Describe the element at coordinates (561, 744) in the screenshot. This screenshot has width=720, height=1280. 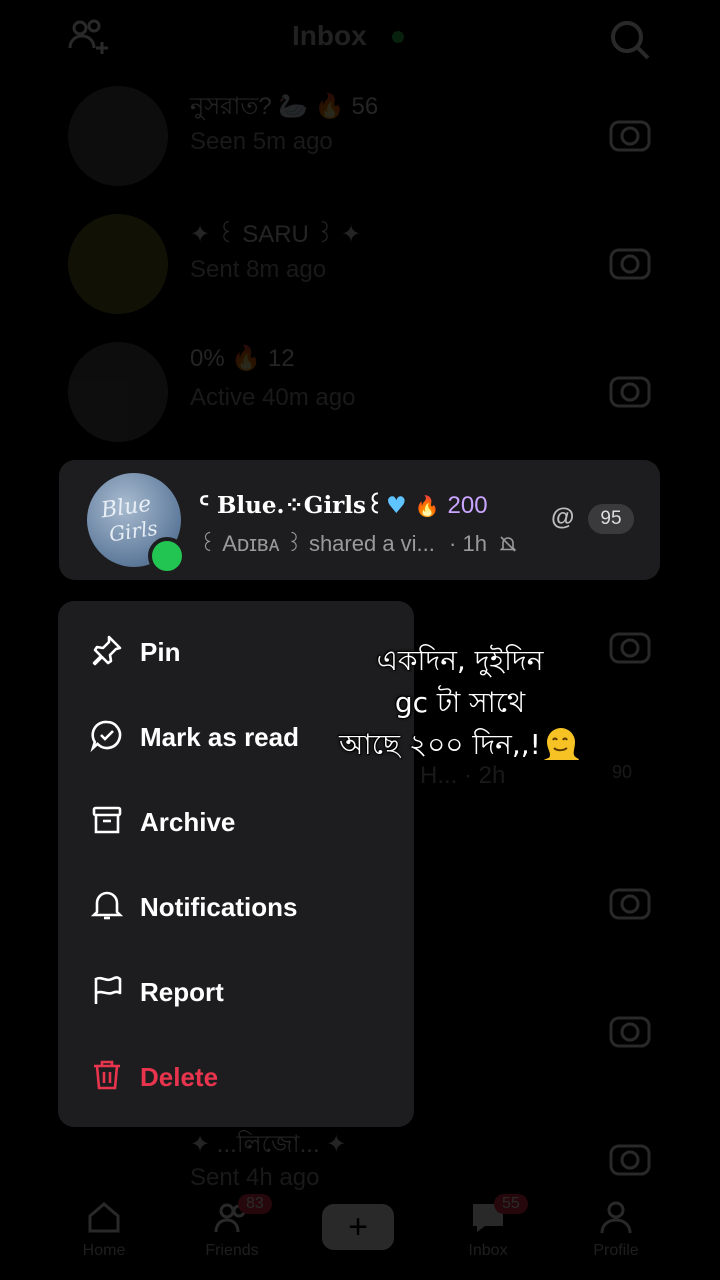
I see `melting-face-emoji-icon` at that location.